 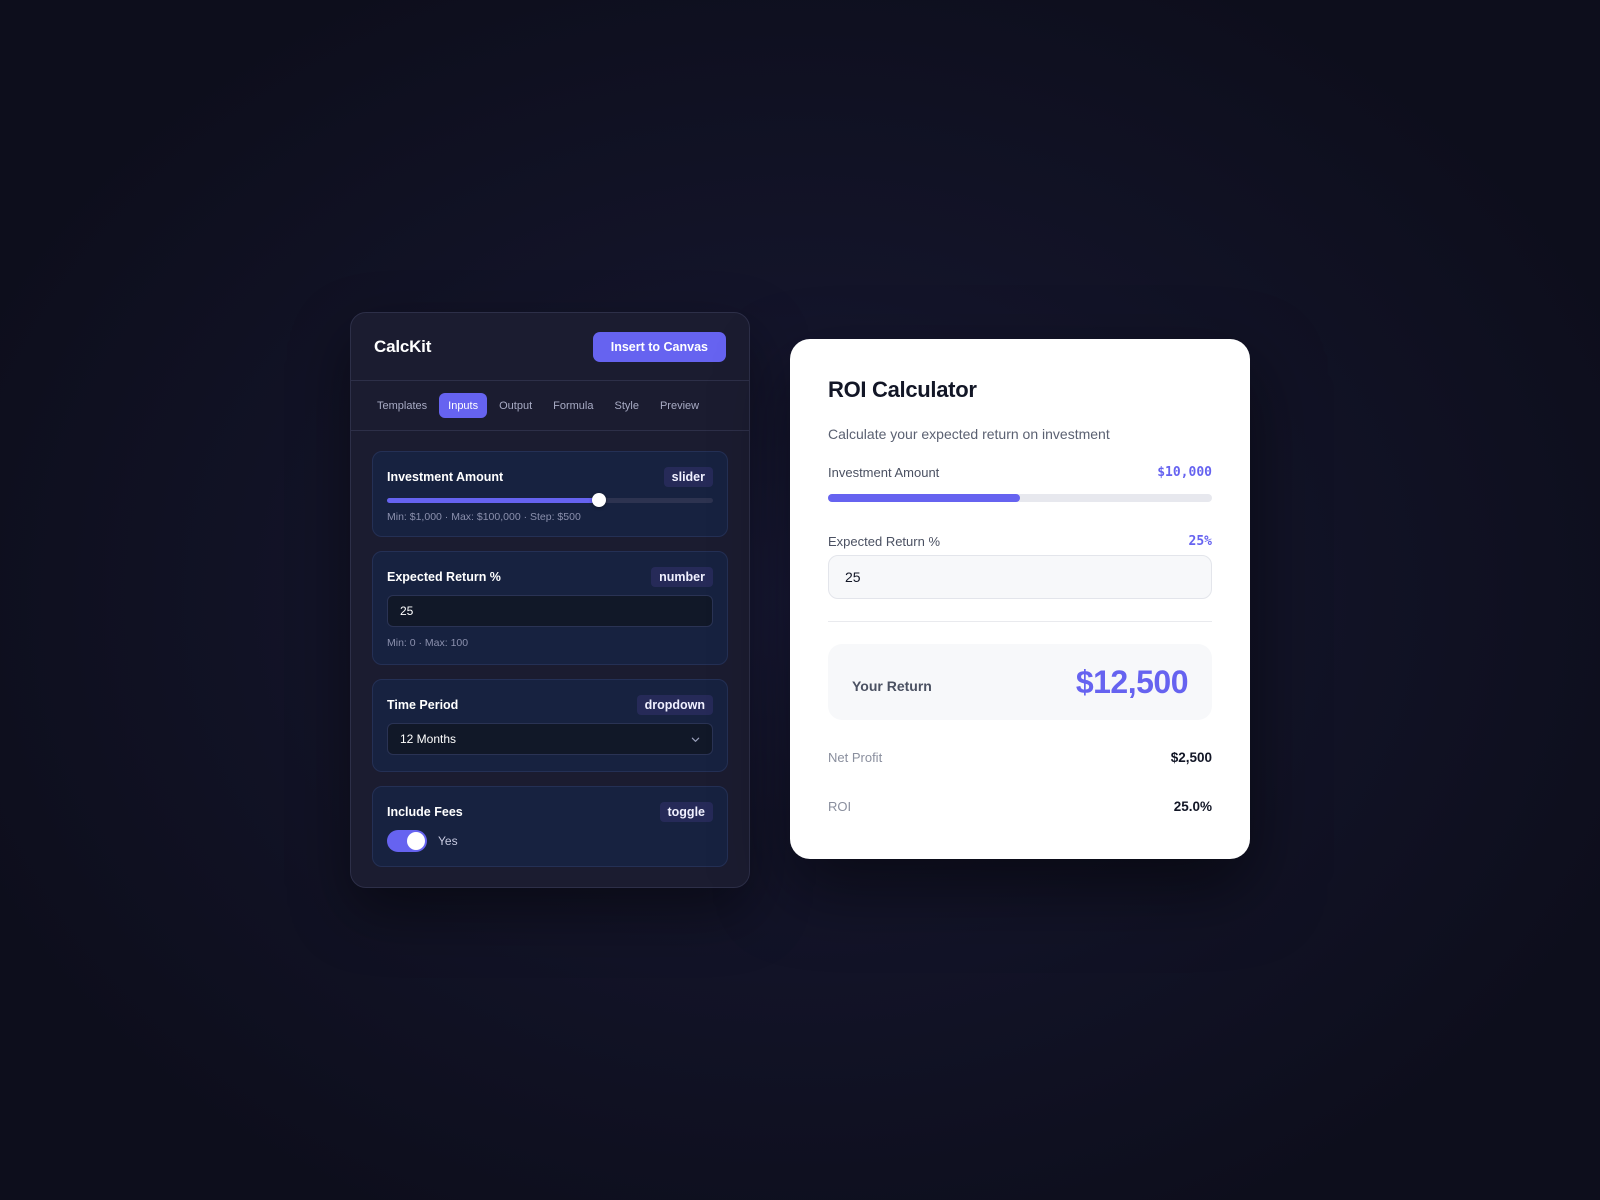 I want to click on time-period-select: 12 Months, so click(x=550, y=739).